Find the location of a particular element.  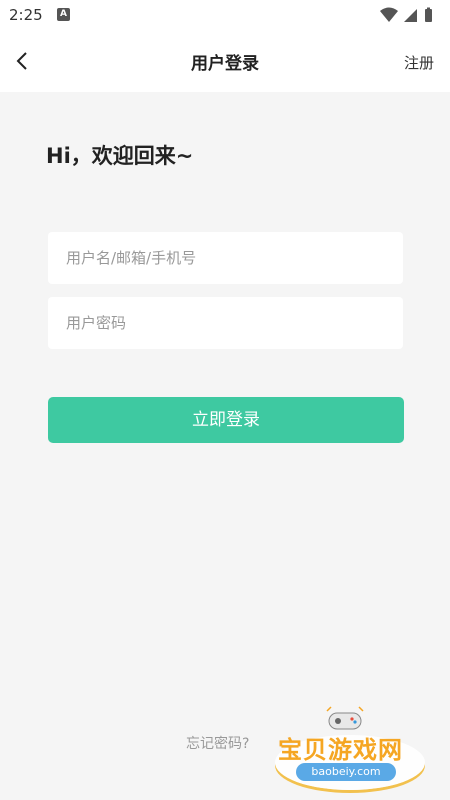

password-field is located at coordinates (225, 323).